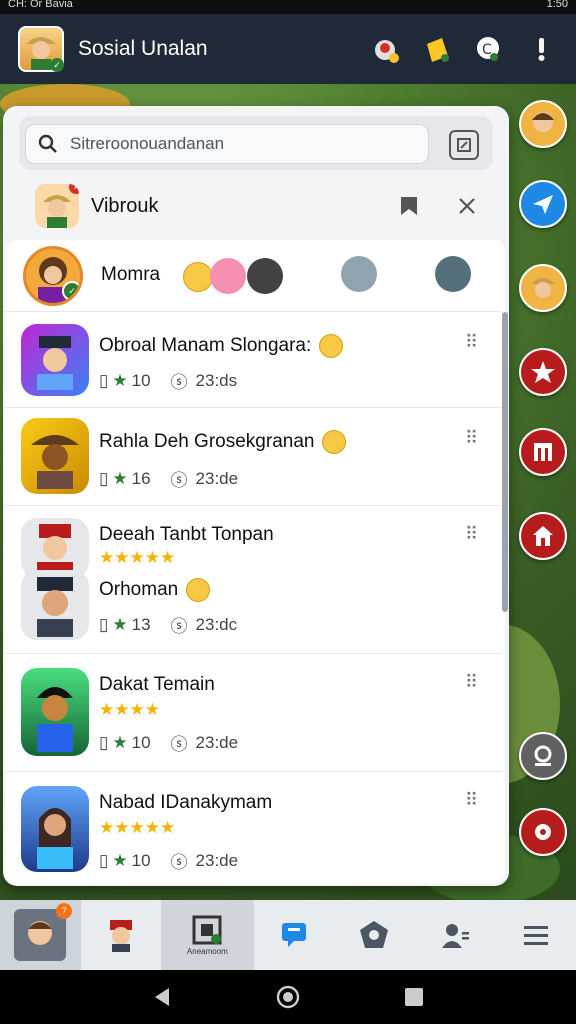 The width and height of the screenshot is (576, 1024). What do you see at coordinates (543, 832) in the screenshot?
I see `settings-gear-icon` at bounding box center [543, 832].